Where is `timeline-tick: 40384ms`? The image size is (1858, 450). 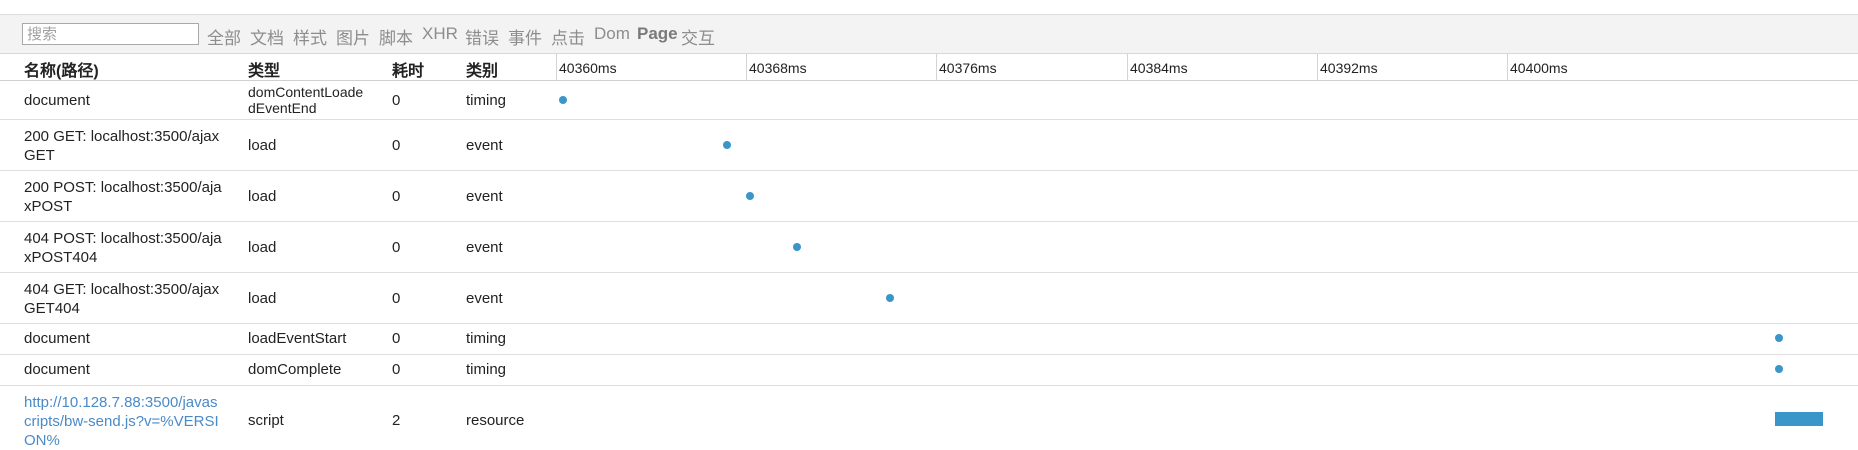
timeline-tick: 40384ms is located at coordinates (1157, 67).